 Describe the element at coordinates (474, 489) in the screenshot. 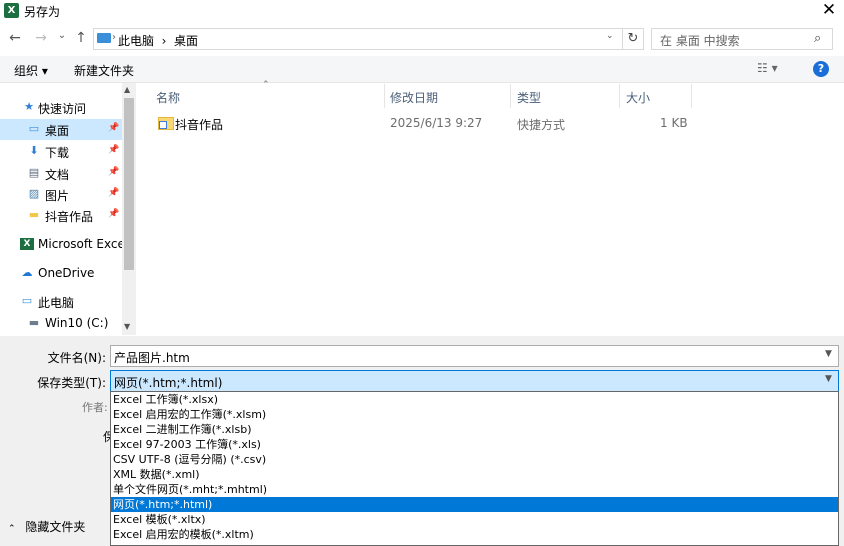

I see `dropdown-option: 单个文件网页(*.mht;*.mhtml)` at that location.